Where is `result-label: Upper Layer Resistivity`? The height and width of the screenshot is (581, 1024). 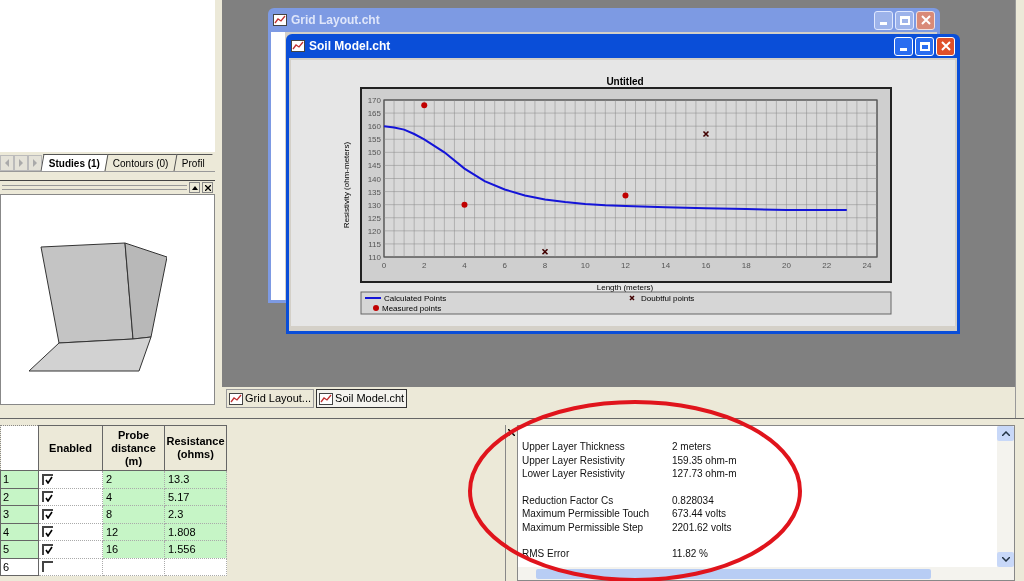 result-label: Upper Layer Resistivity is located at coordinates (574, 460).